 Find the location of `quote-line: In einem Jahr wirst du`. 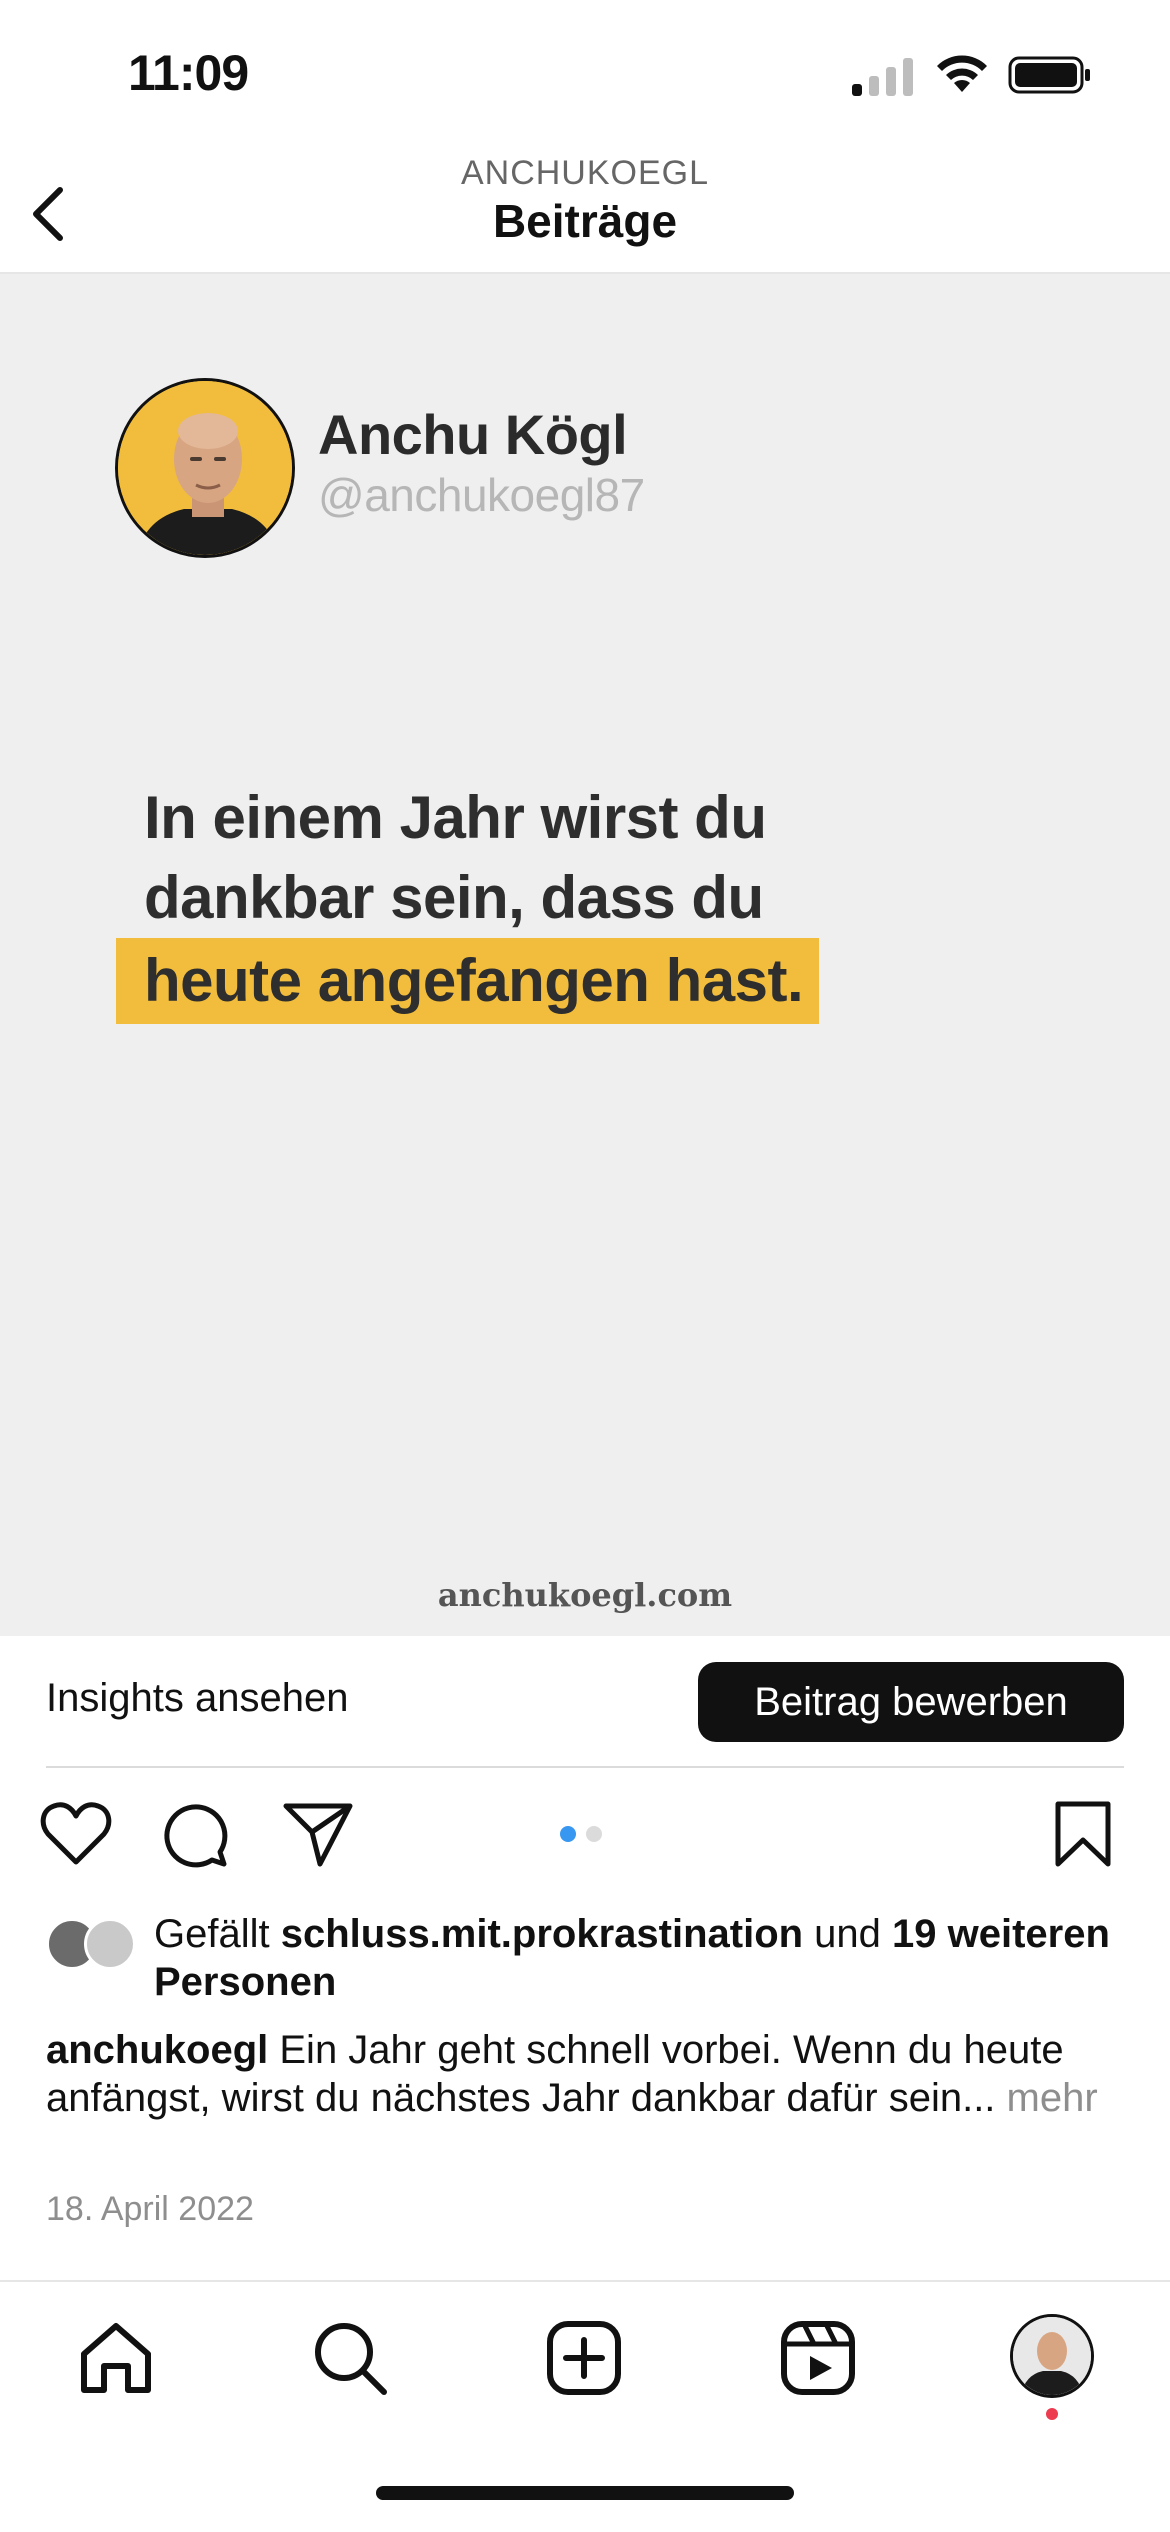

quote-line: In einem Jahr wirst du is located at coordinates (455, 817).